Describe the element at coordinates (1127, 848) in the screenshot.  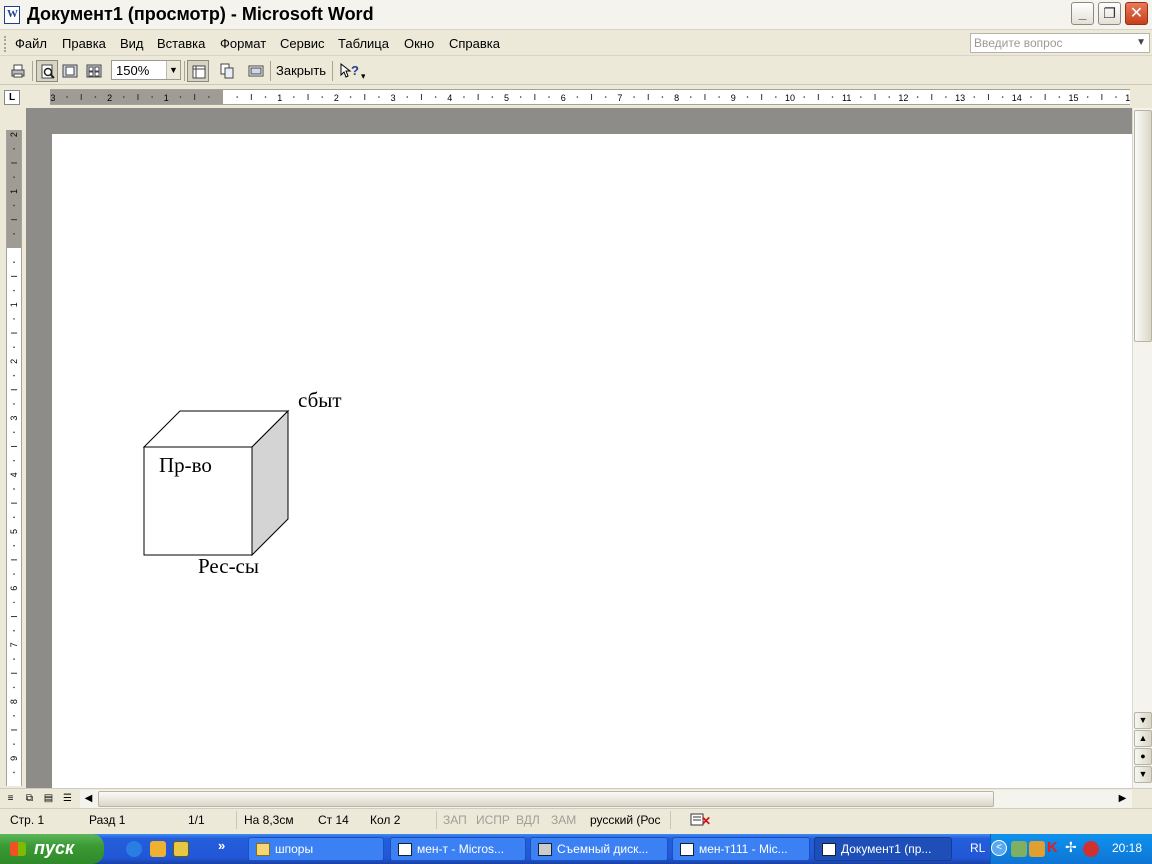
I see `clock: 20:18` at that location.